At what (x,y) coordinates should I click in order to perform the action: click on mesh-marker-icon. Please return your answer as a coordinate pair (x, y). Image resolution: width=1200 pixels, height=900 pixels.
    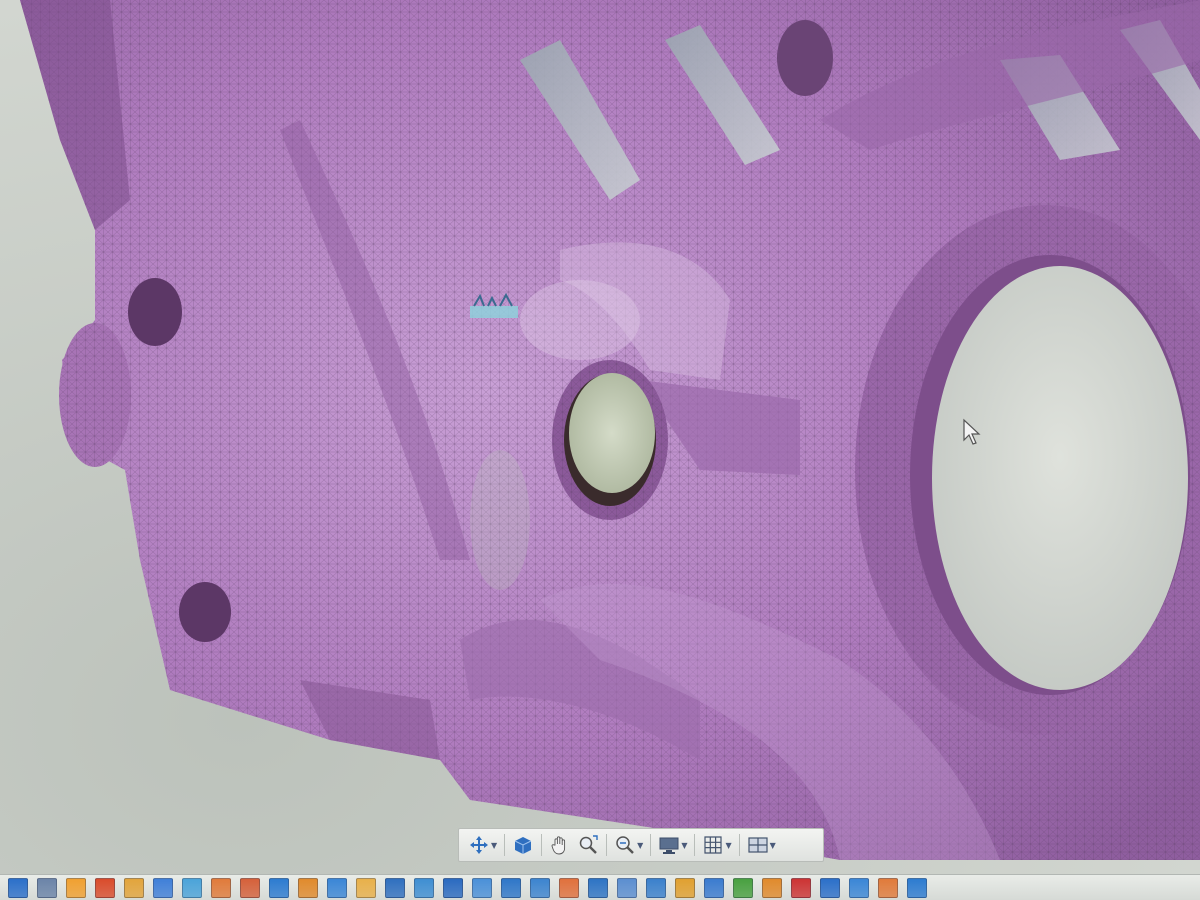
    Looking at the image, I should click on (494, 305).